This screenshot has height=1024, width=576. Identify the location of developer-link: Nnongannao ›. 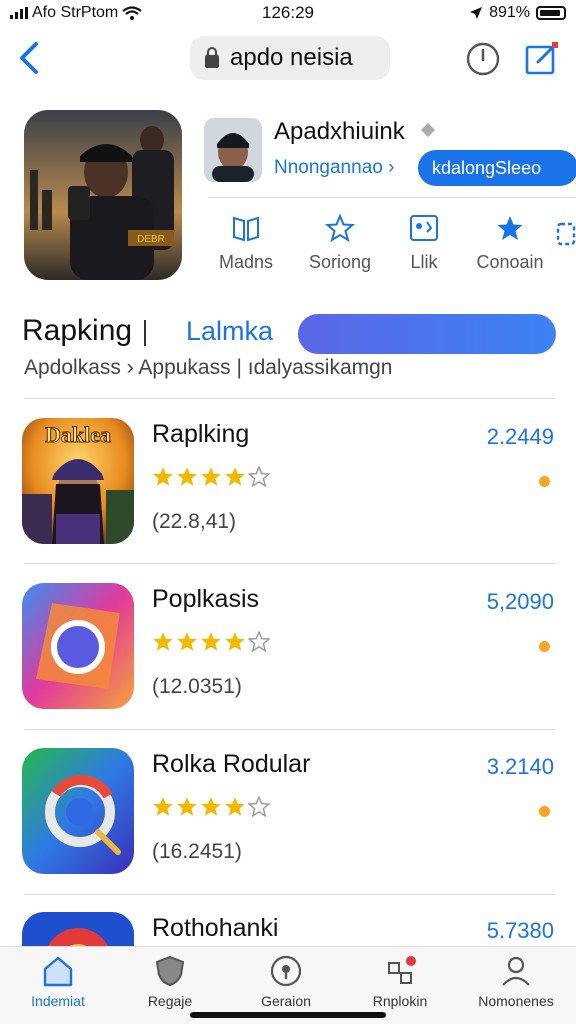
(334, 168).